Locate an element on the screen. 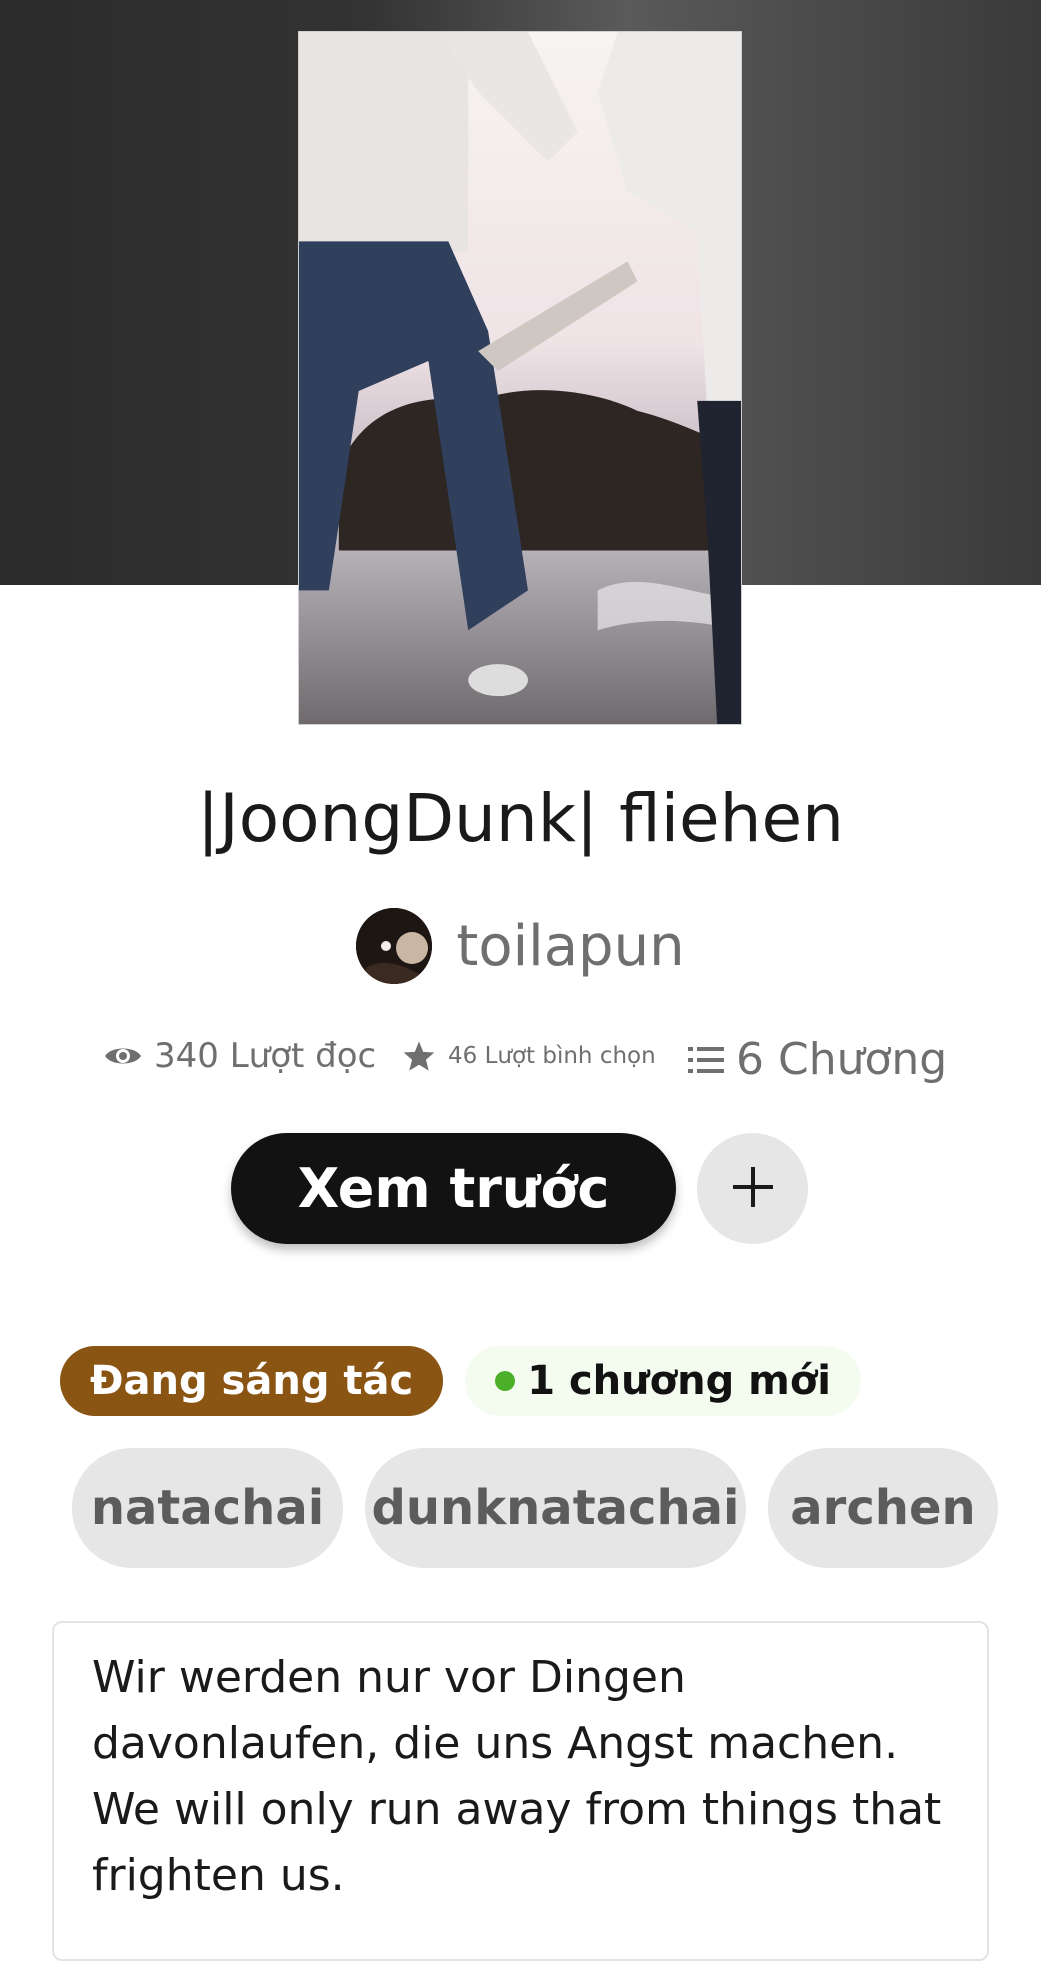 The width and height of the screenshot is (1041, 1961). author-name: toilapun is located at coordinates (570, 946).